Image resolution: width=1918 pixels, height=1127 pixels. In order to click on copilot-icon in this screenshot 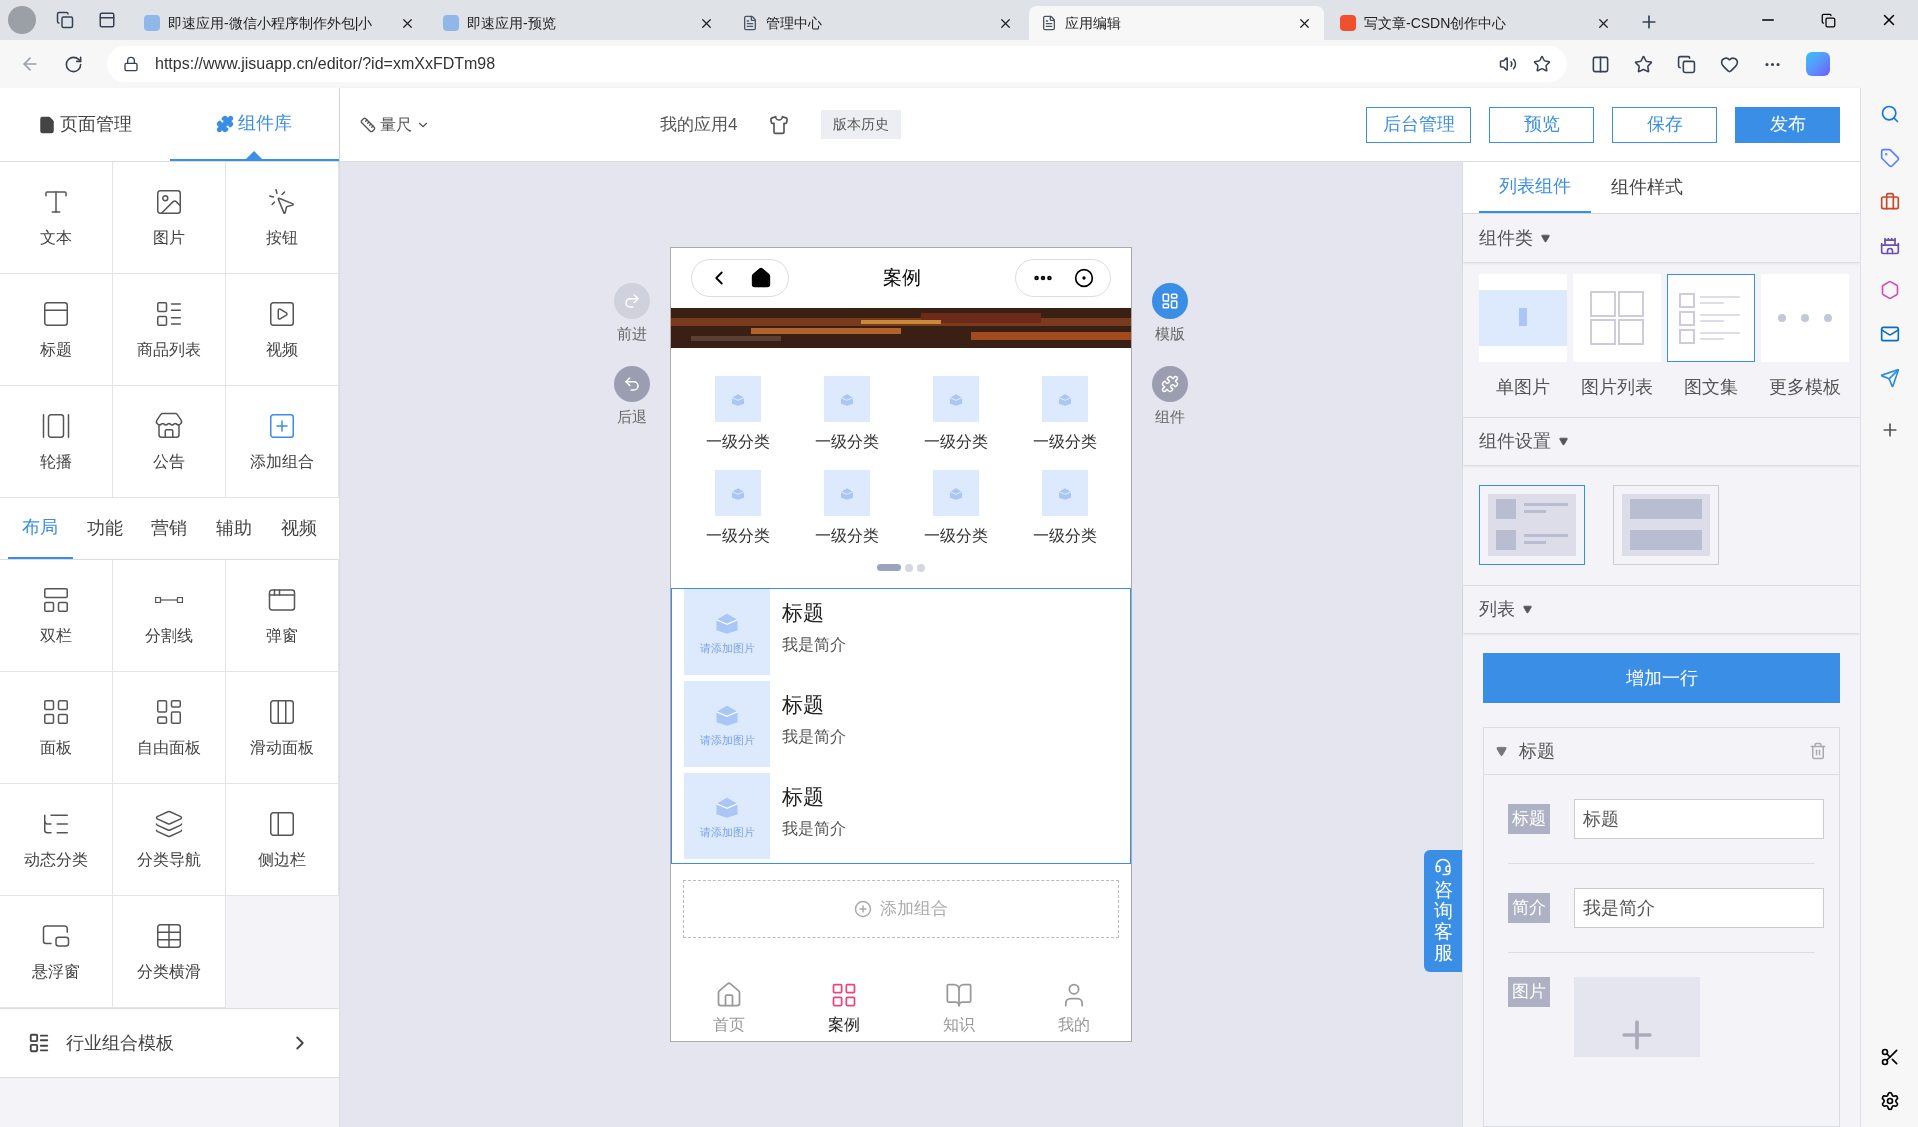, I will do `click(1818, 64)`.